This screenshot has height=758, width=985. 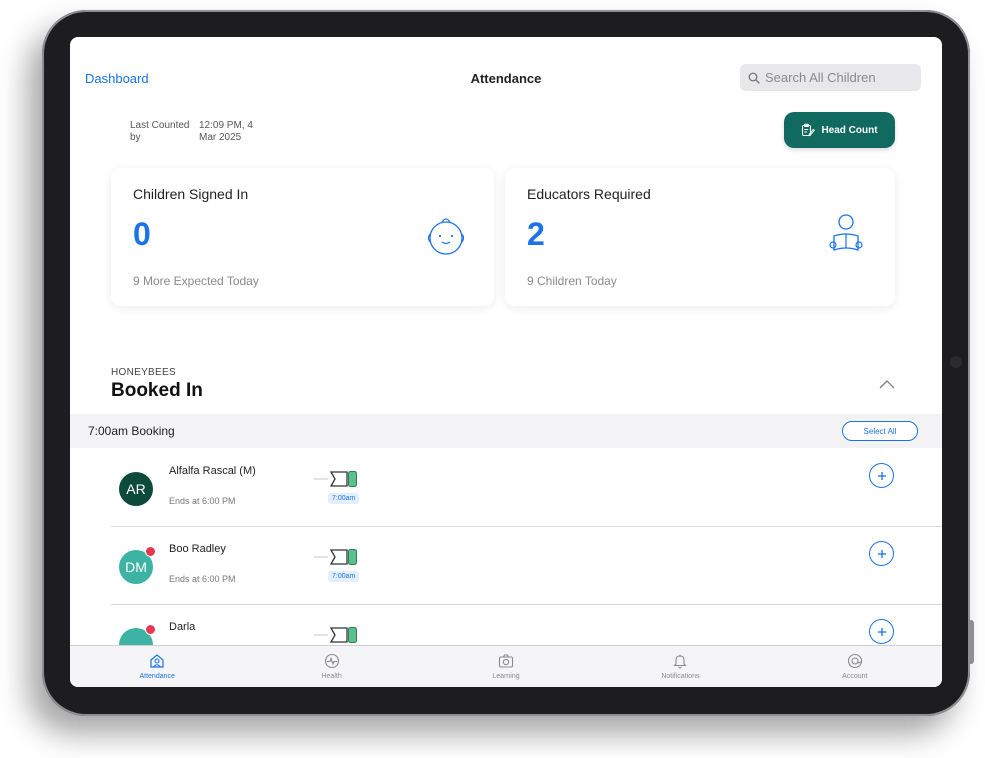 I want to click on search-bar, so click(x=830, y=77).